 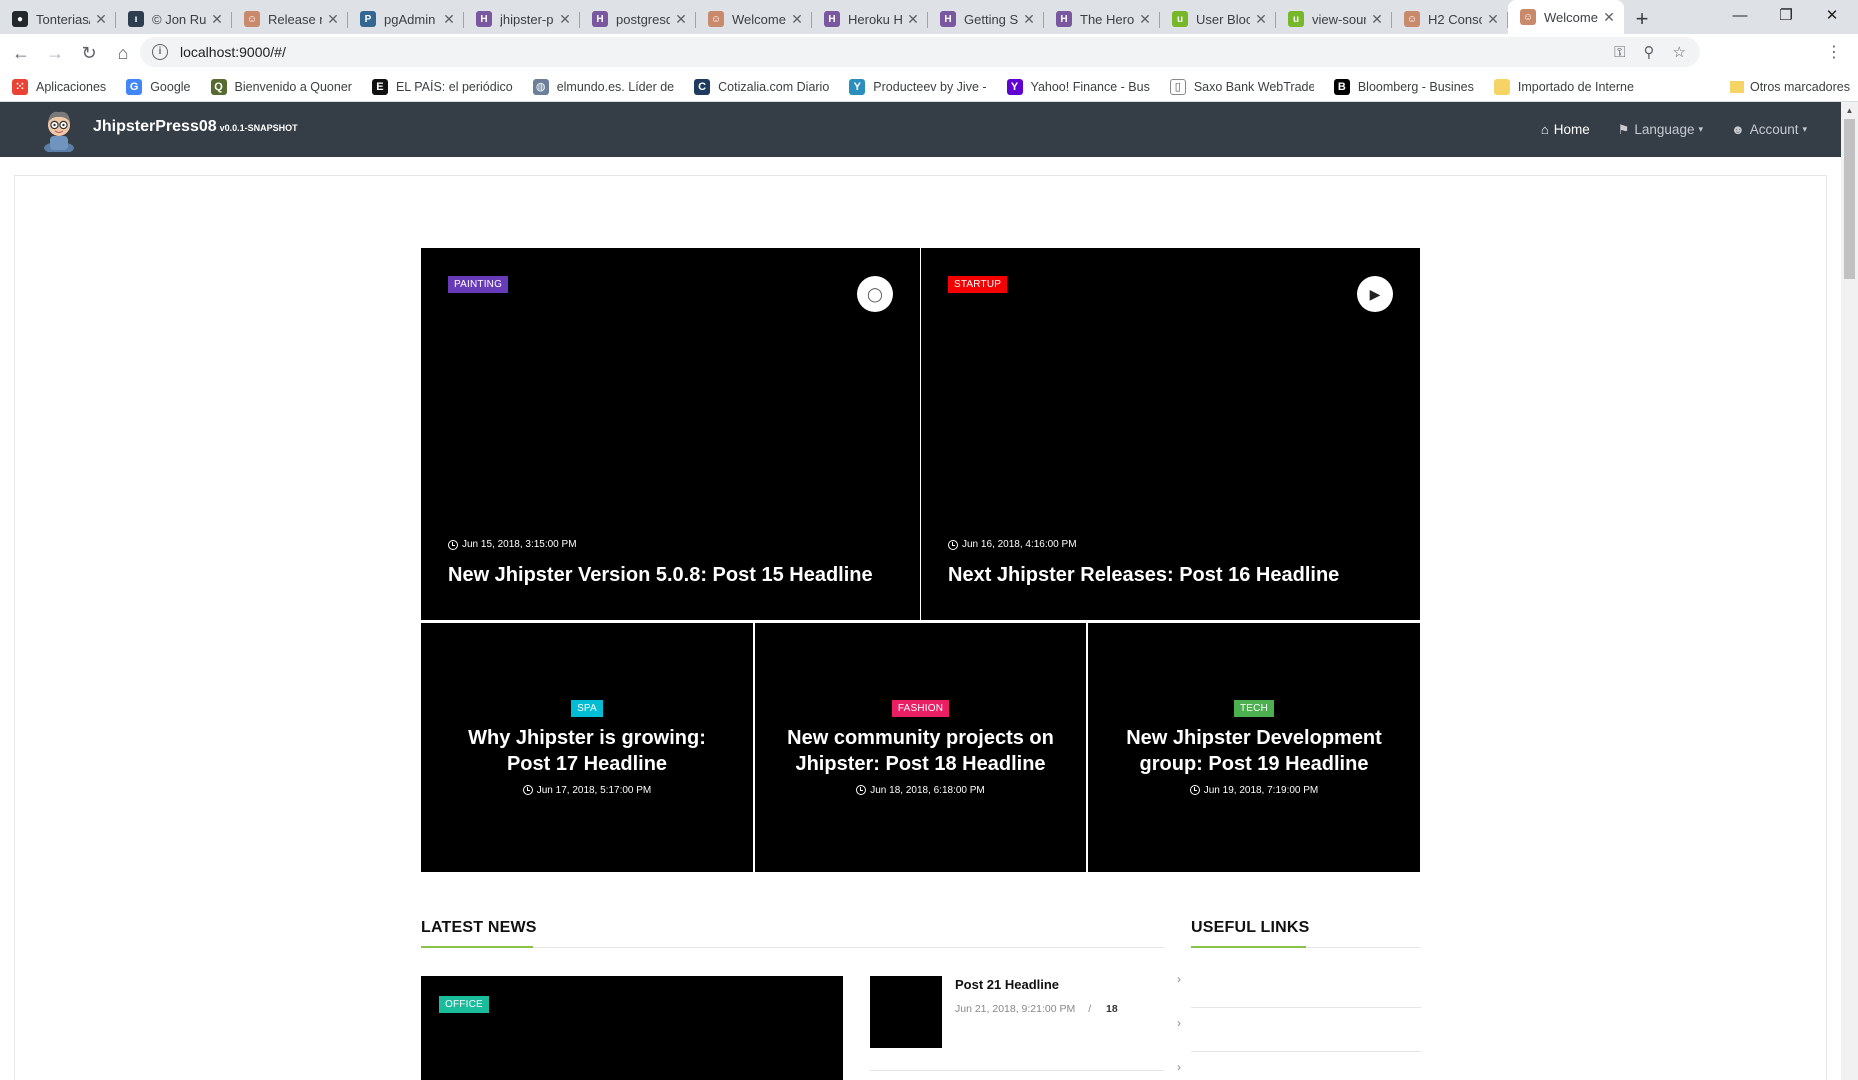 What do you see at coordinates (411, 19) in the screenshot?
I see `tab-title: pgAdmin` at bounding box center [411, 19].